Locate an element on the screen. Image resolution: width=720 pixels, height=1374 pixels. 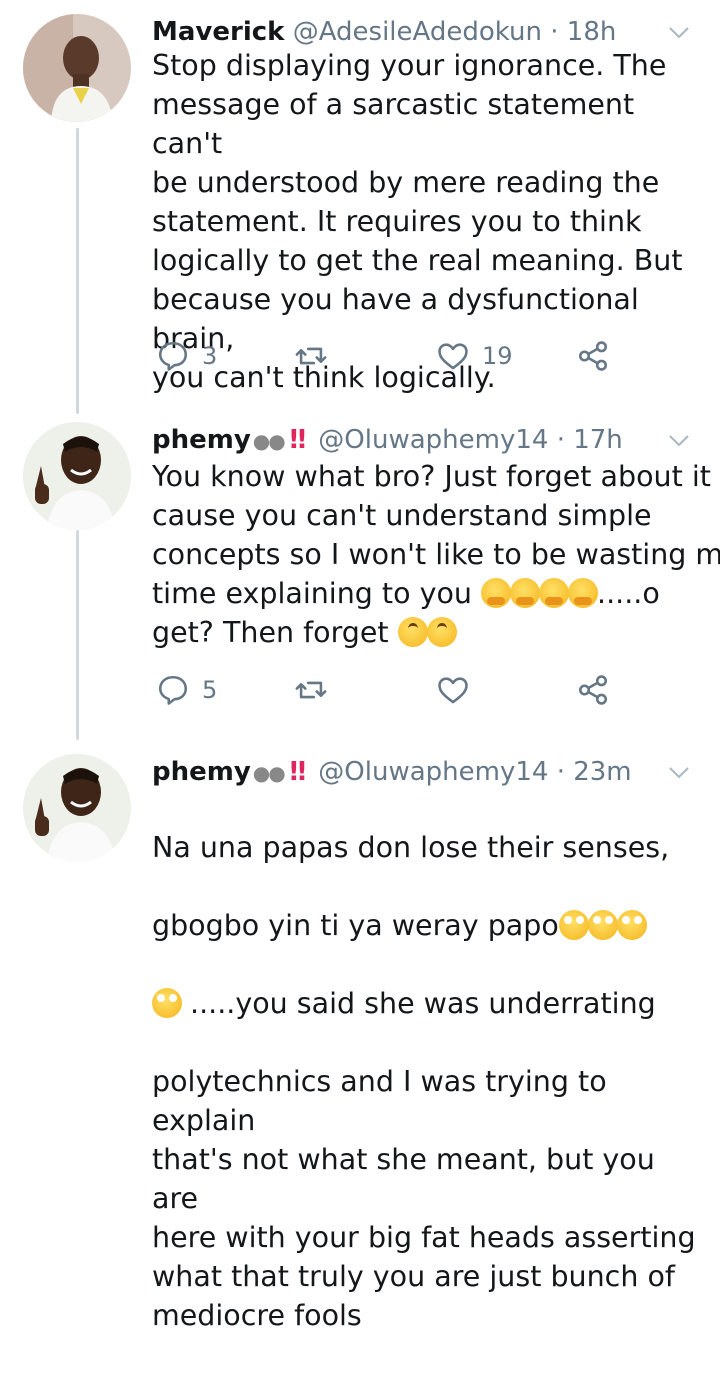
like-button is located at coordinates (453, 690).